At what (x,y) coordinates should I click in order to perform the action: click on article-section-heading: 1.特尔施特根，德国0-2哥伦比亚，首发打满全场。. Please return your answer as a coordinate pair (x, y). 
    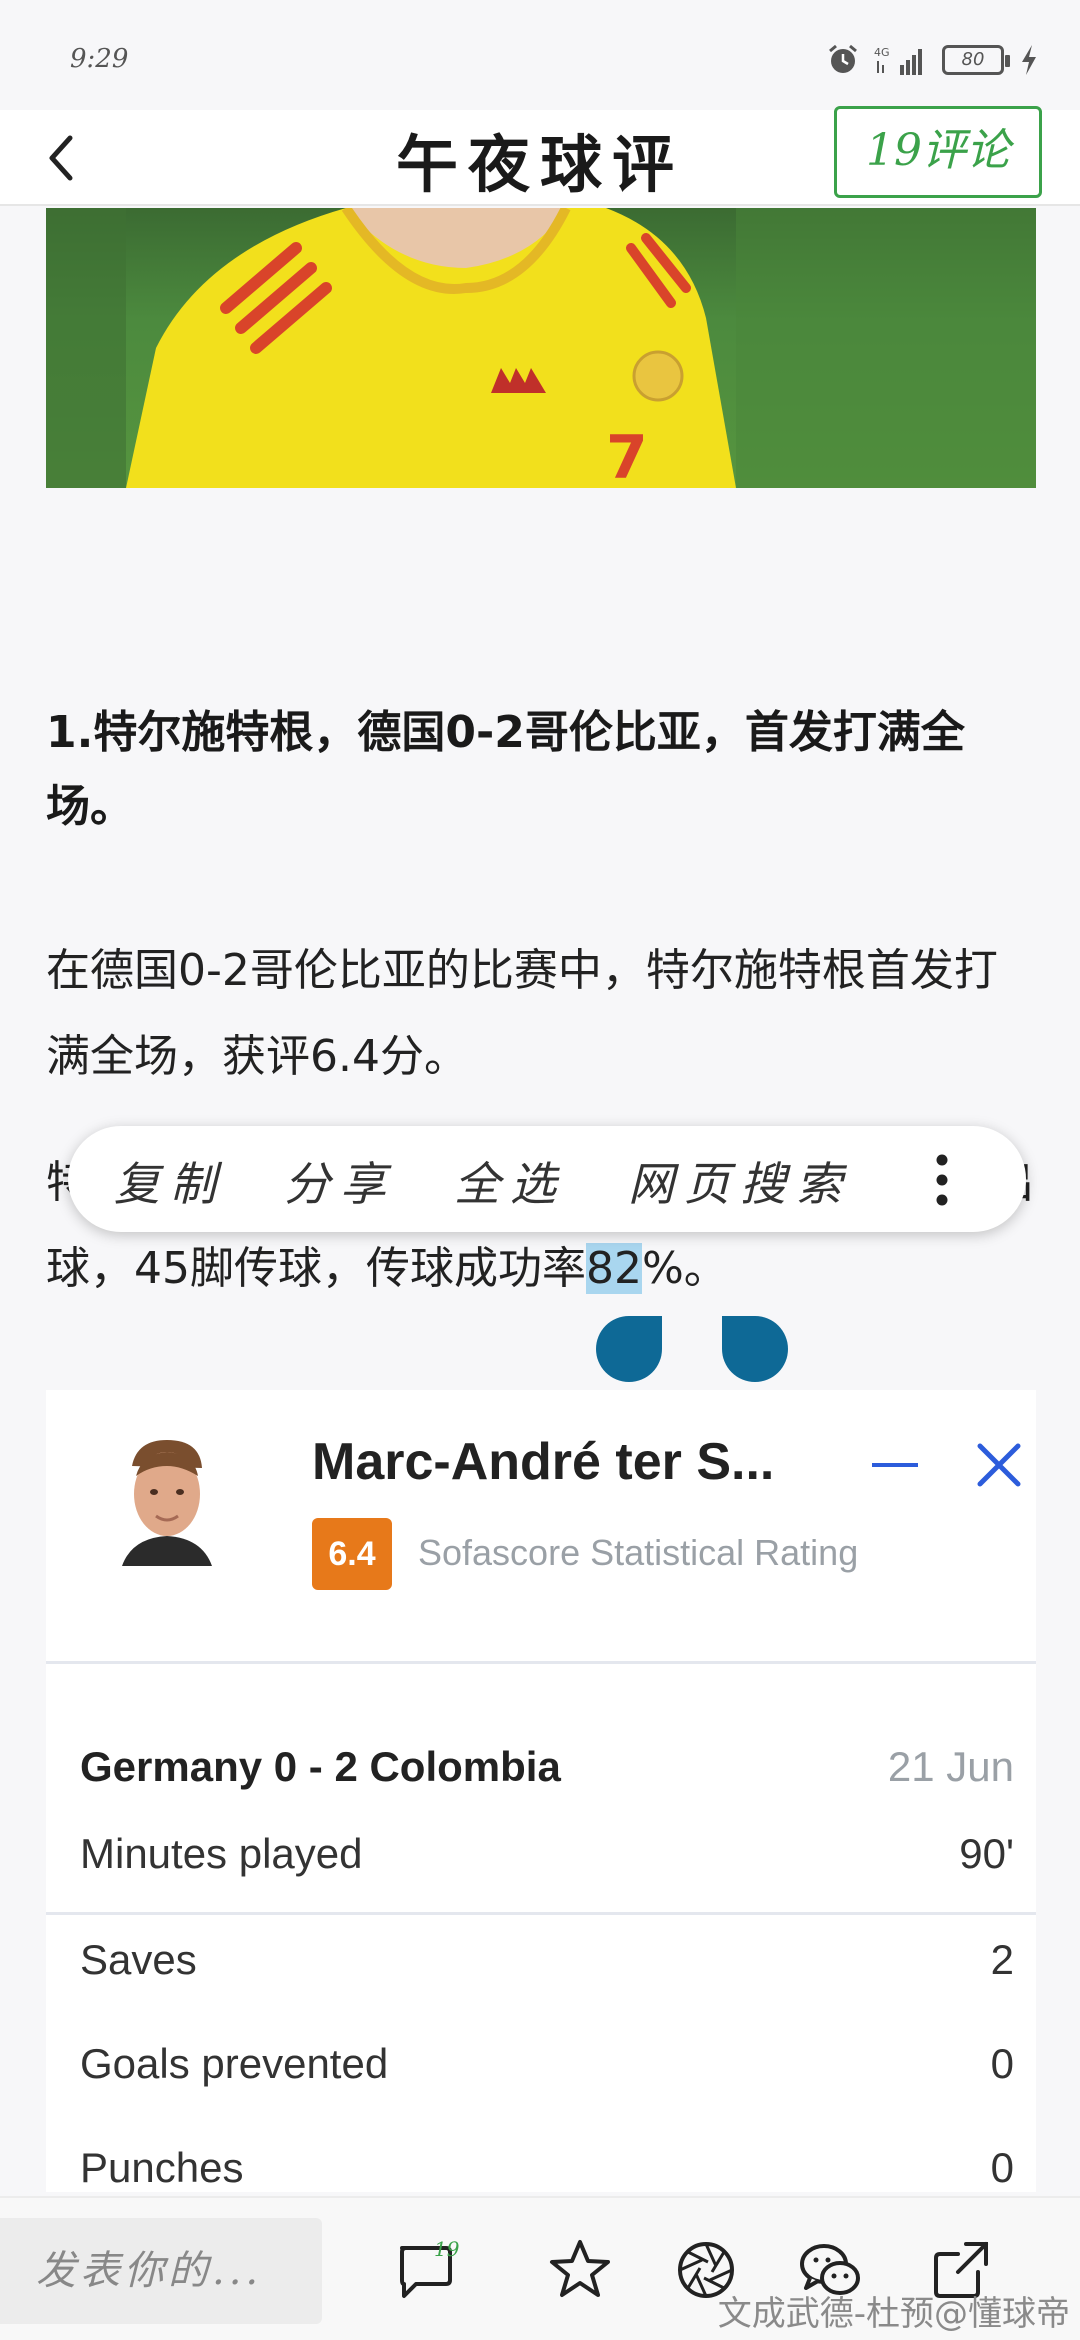
    Looking at the image, I should click on (505, 769).